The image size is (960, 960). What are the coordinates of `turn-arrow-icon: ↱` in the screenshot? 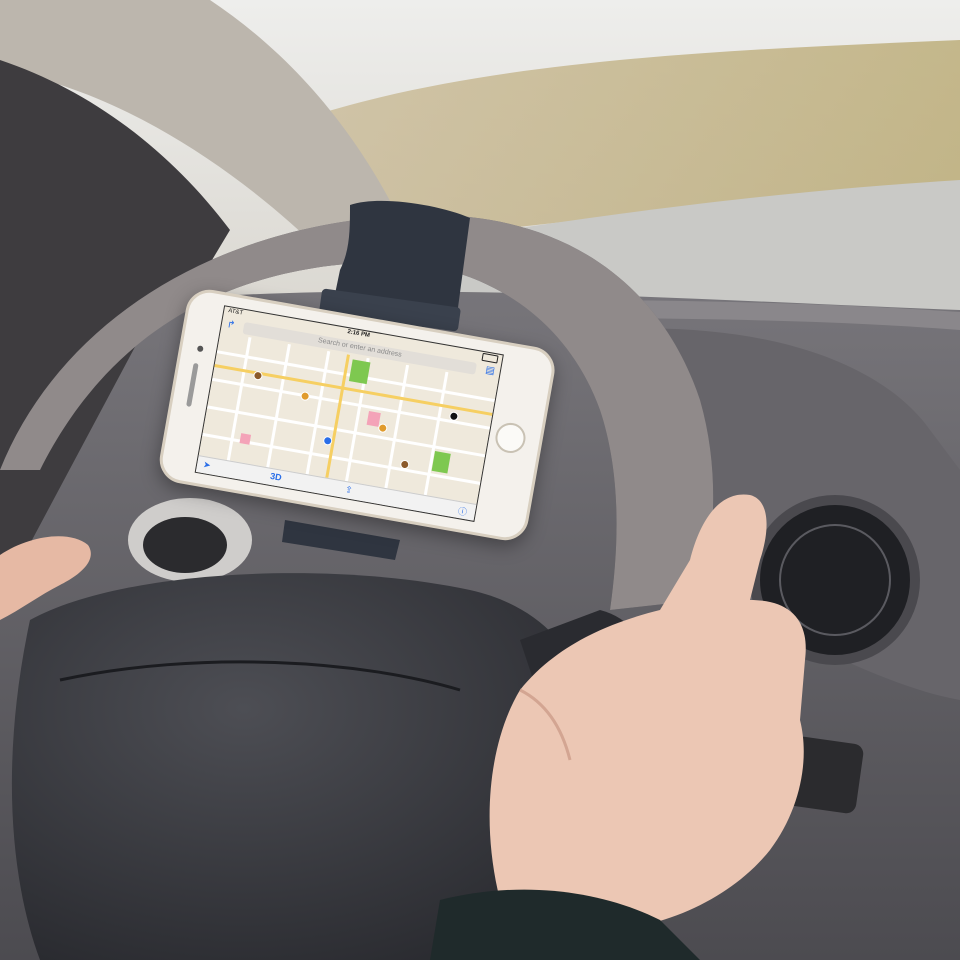 It's located at (231, 325).